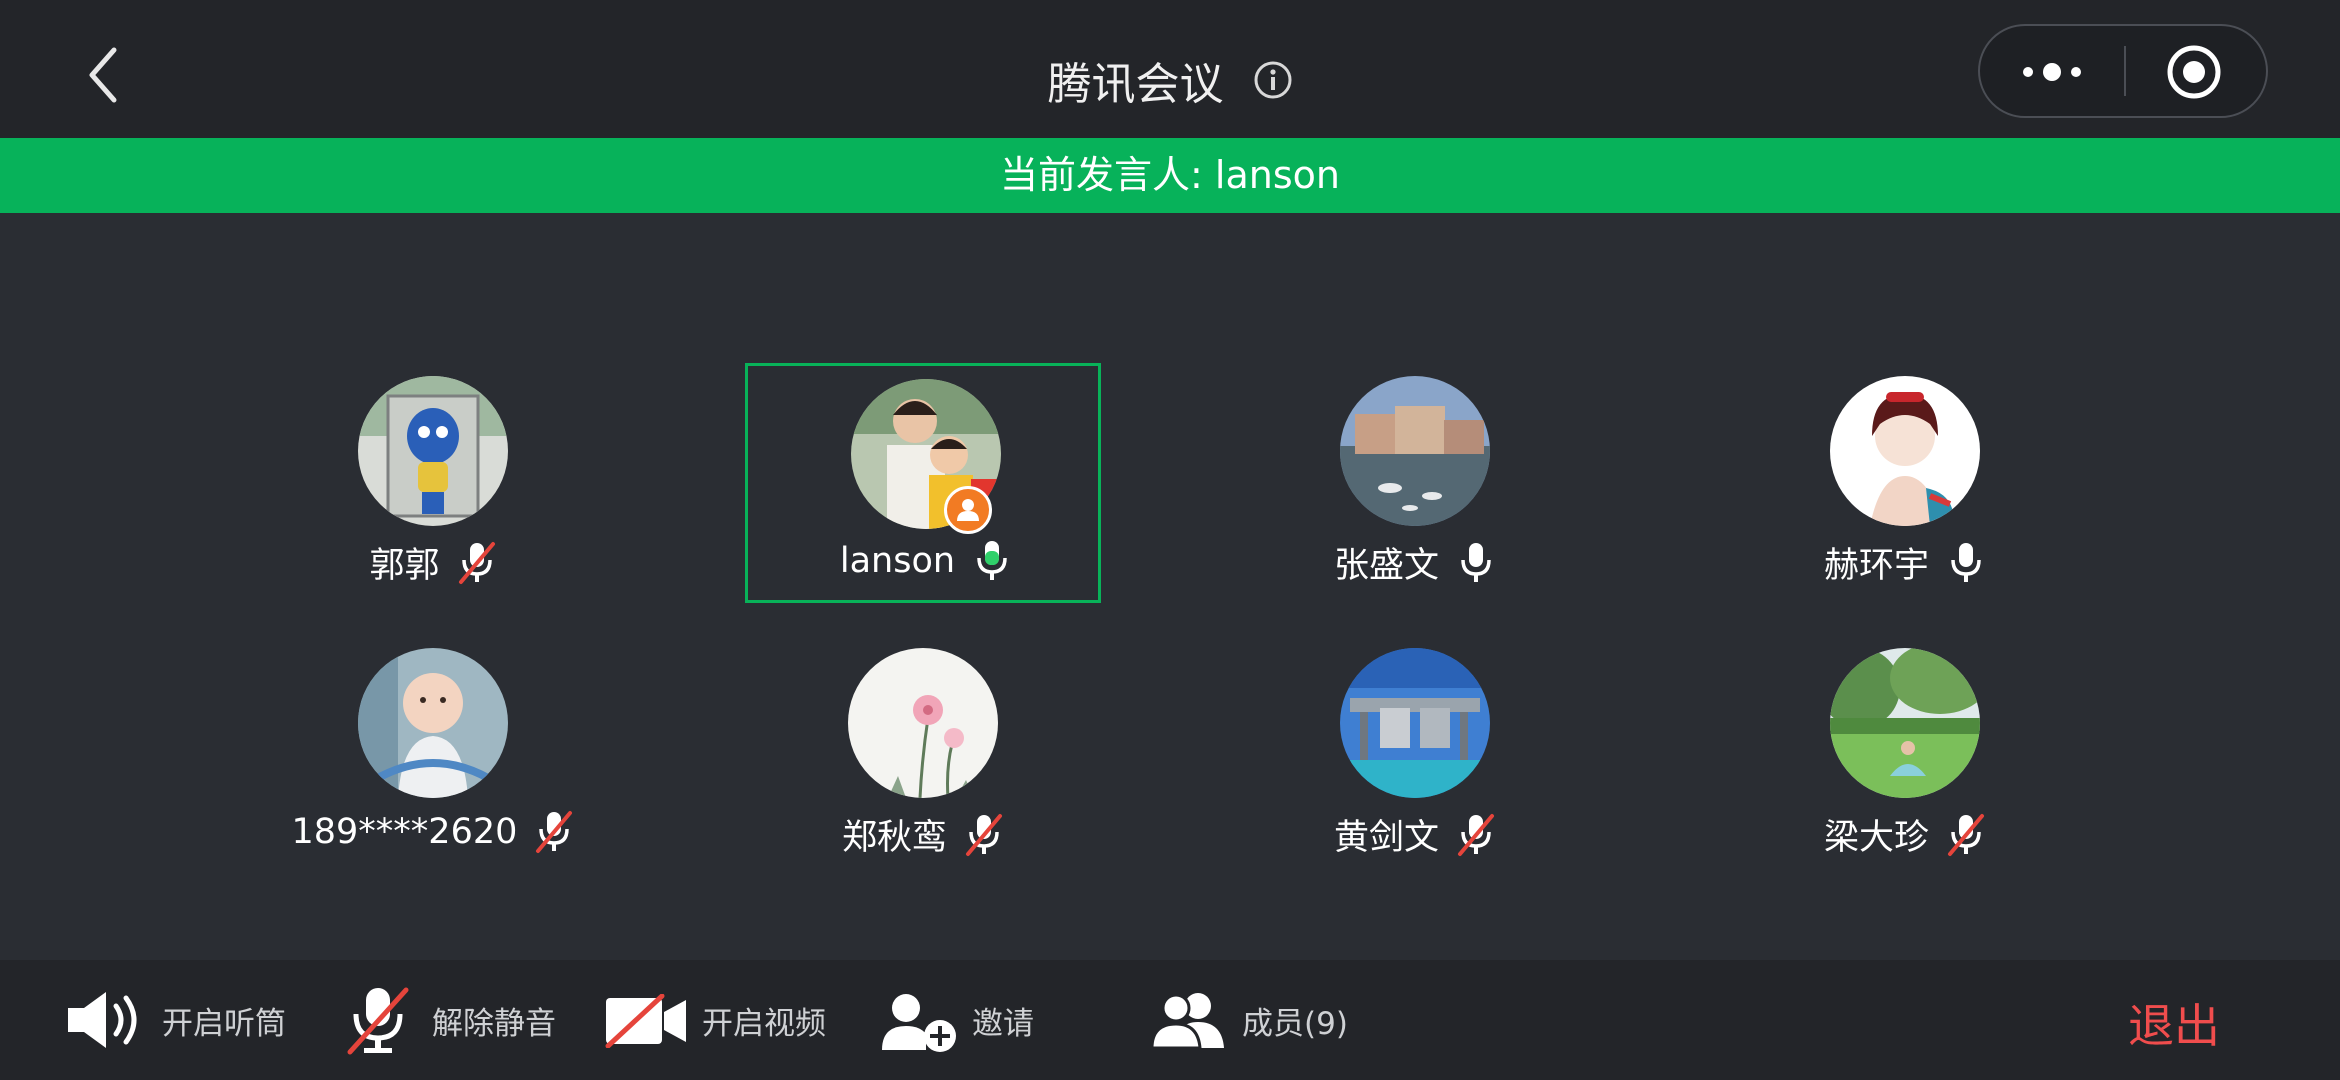  I want to click on participant-name: 郑秋鸾, so click(894, 838).